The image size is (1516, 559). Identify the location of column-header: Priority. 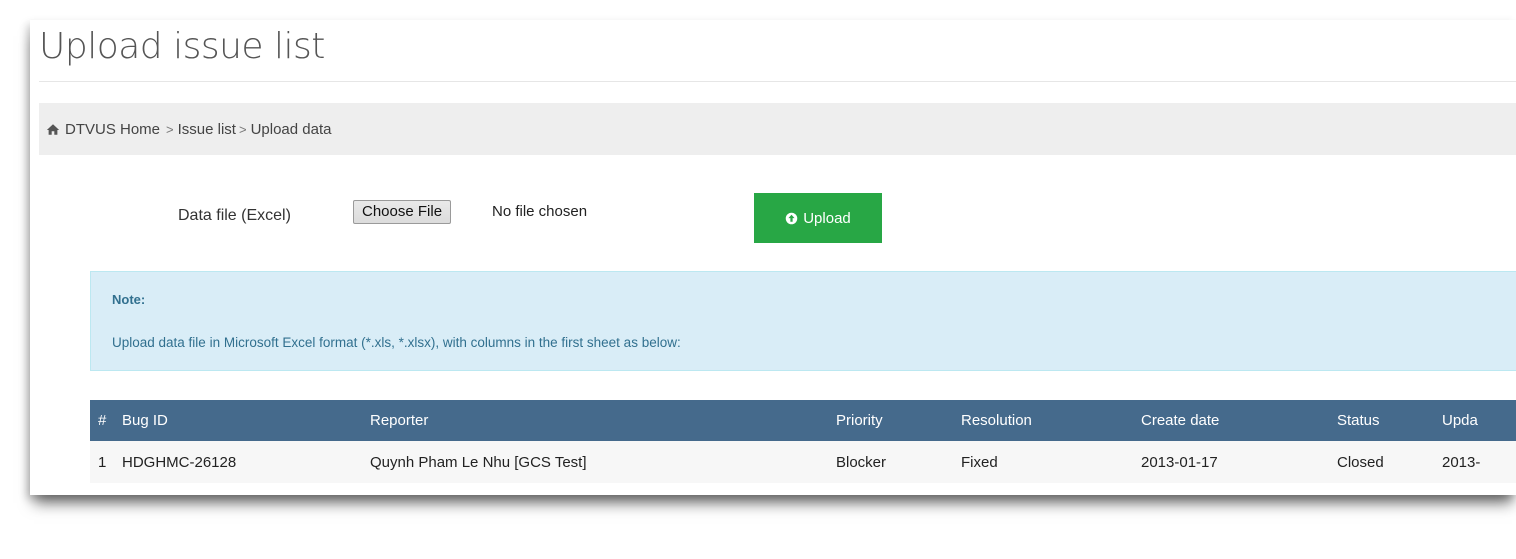
(859, 420).